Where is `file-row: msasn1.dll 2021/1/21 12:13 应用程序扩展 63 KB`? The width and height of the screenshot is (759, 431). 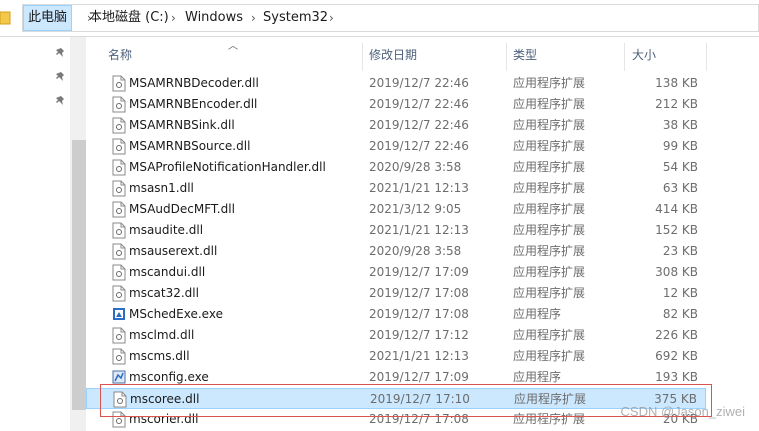 file-row: msasn1.dll 2021/1/21 12:13 应用程序扩展 63 KB is located at coordinates (396, 188).